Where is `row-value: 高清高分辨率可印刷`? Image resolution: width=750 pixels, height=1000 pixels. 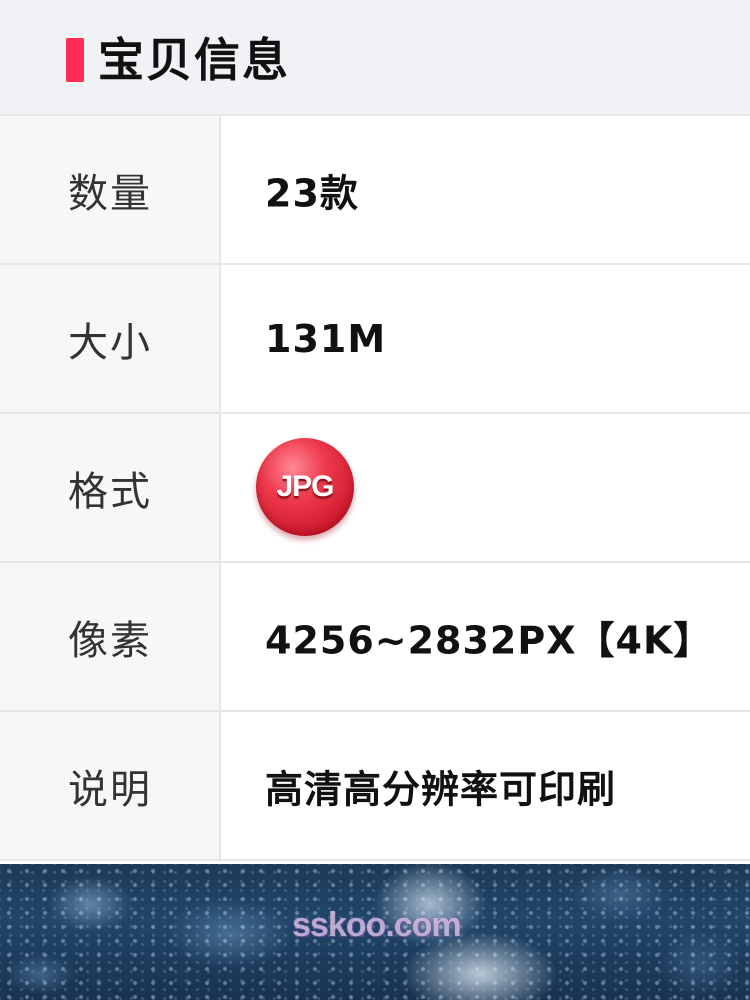
row-value: 高清高分辨率可印刷 is located at coordinates (441, 789).